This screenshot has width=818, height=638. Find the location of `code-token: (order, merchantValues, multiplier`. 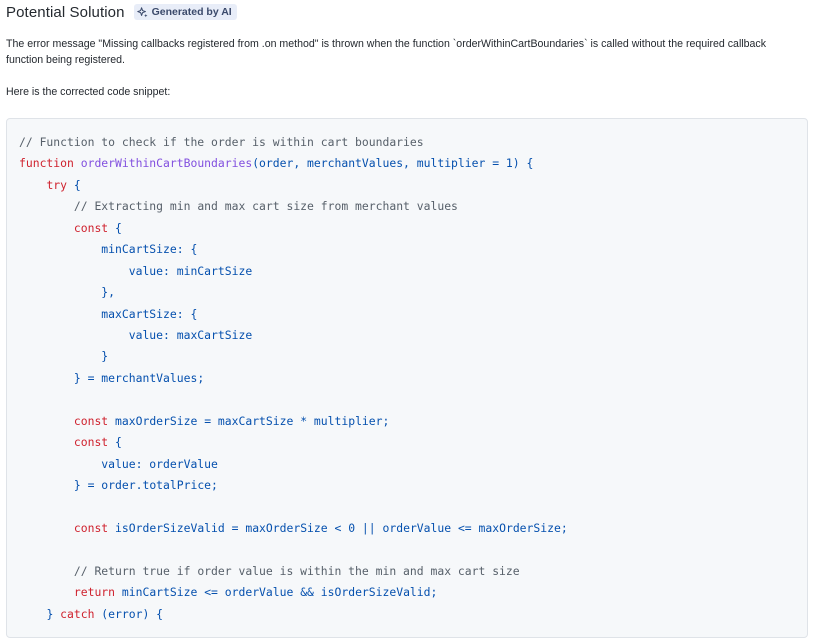

code-token: (order, merchantValues, multiplier is located at coordinates (372, 163).